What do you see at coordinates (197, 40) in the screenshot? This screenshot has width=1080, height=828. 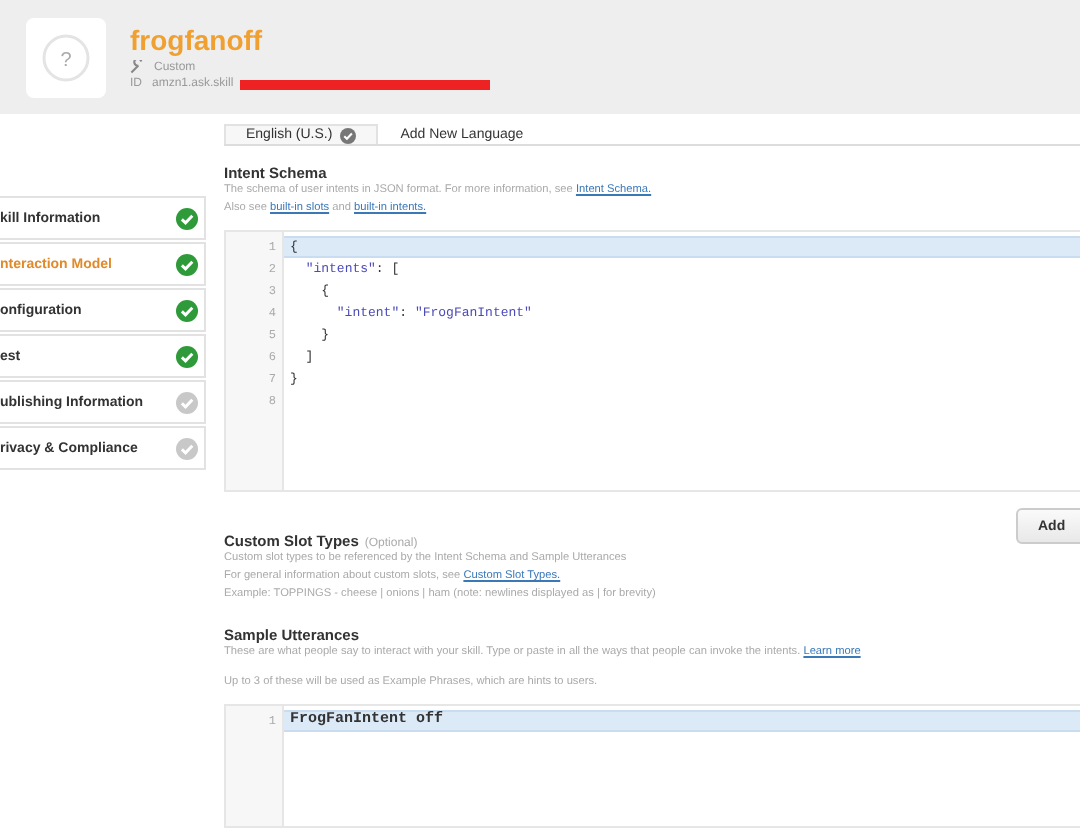 I see `skill-name: frogfanoff` at bounding box center [197, 40].